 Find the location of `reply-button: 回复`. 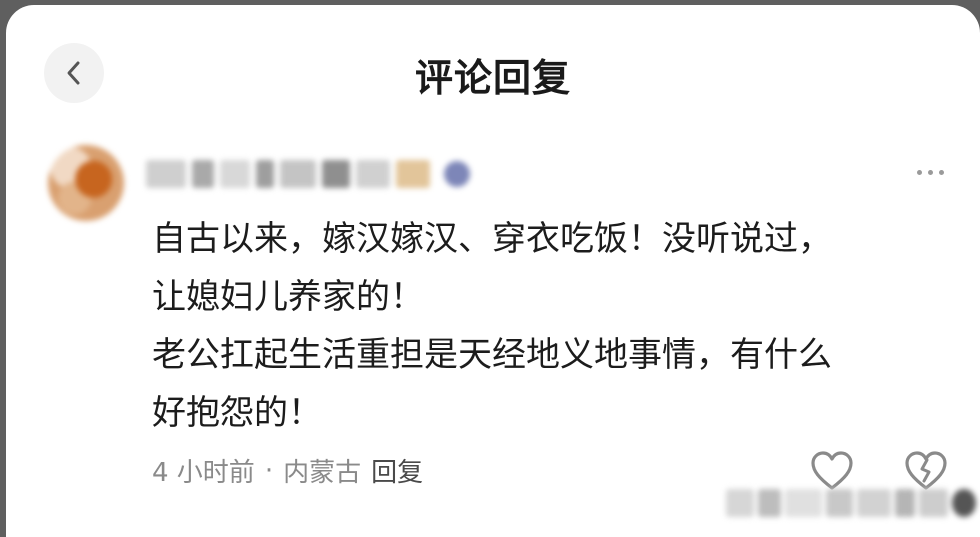

reply-button: 回复 is located at coordinates (397, 470).